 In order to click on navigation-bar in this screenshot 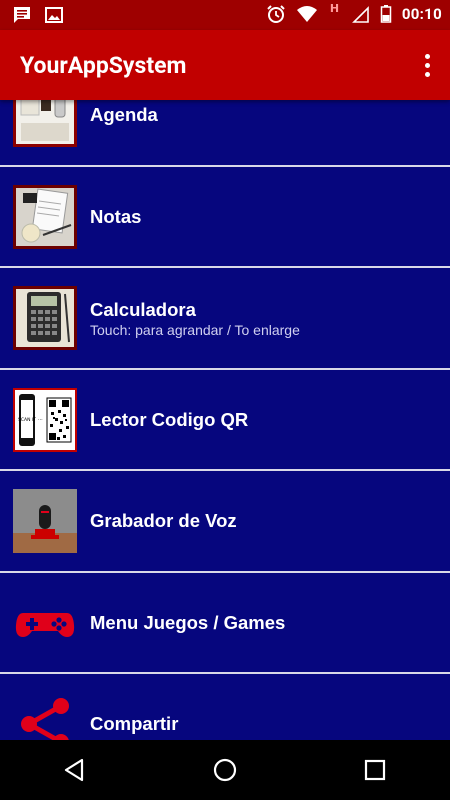, I will do `click(225, 770)`.